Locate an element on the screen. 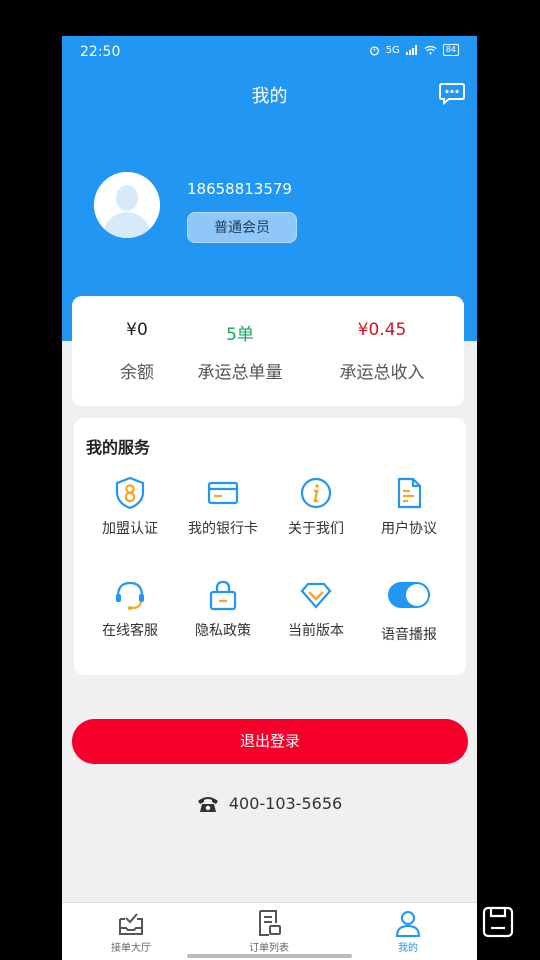  status-time: 22:50 is located at coordinates (100, 52).